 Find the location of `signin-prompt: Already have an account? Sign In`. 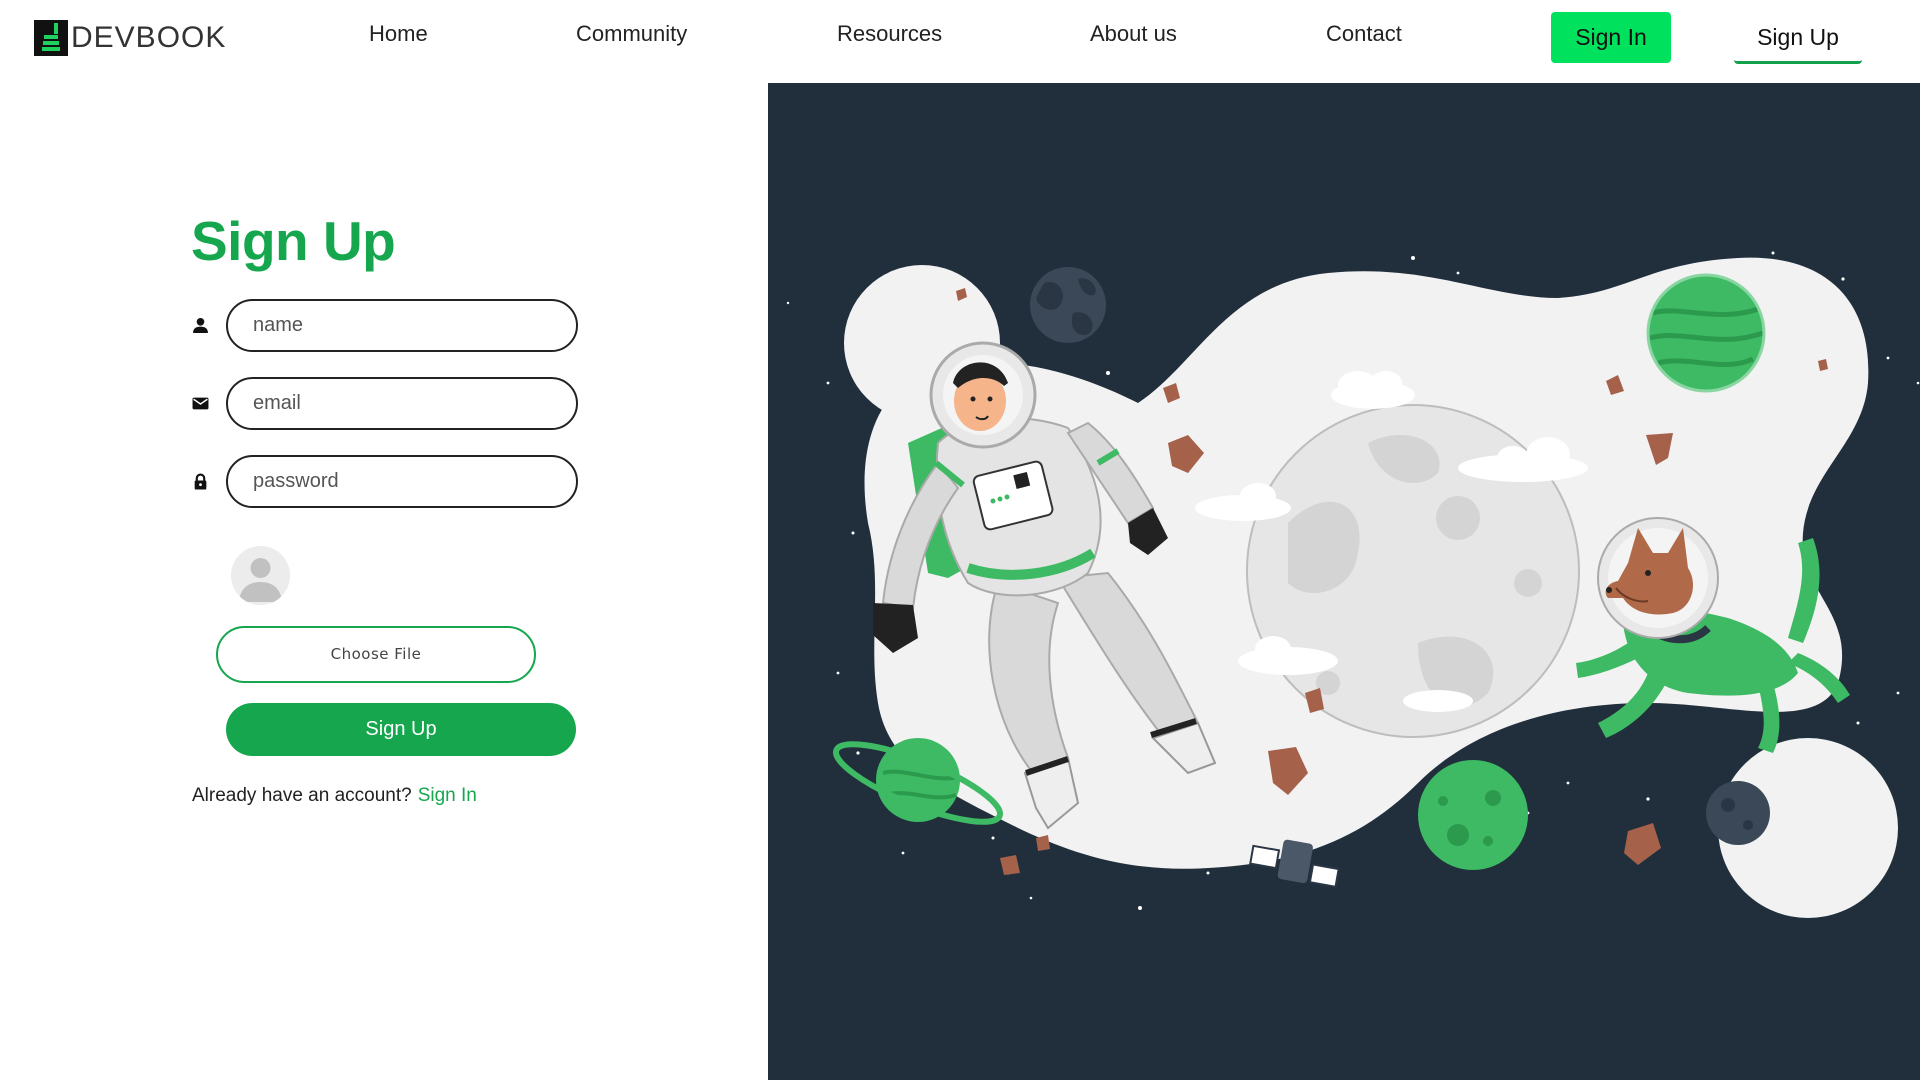

signin-prompt: Already have an account? Sign In is located at coordinates (334, 796).